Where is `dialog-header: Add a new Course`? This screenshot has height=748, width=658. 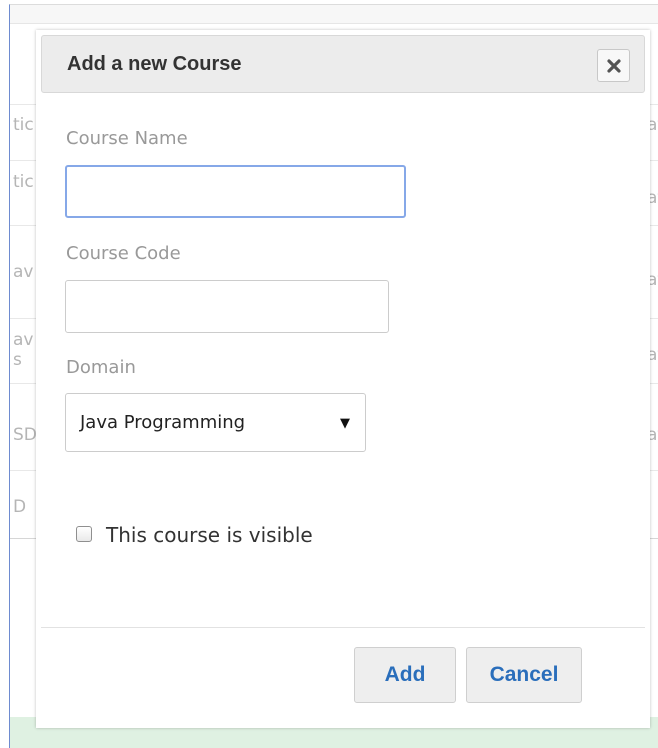
dialog-header: Add a new Course is located at coordinates (343, 64).